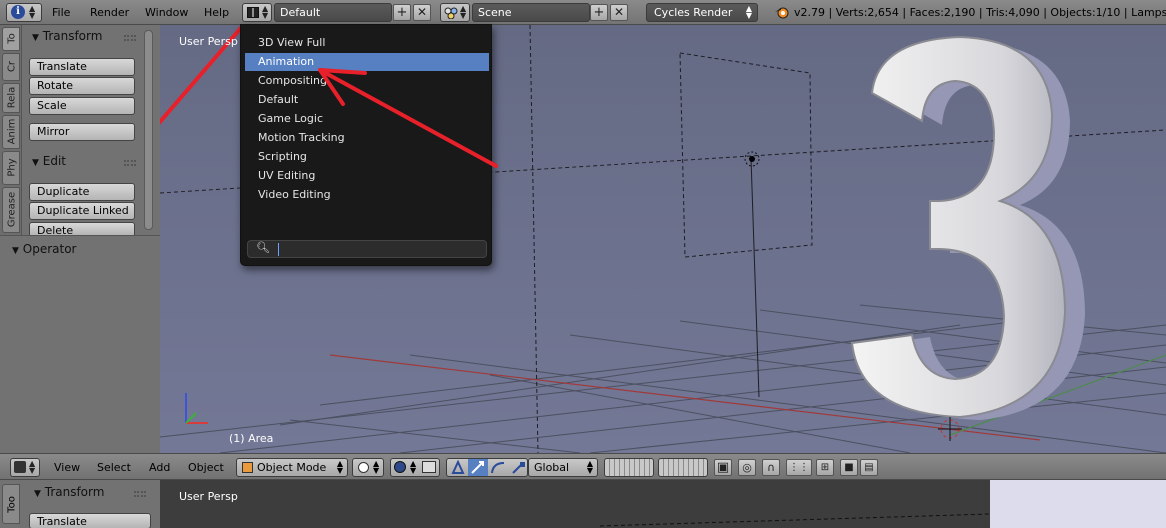  What do you see at coordinates (451, 13) in the screenshot?
I see `scene-icon` at bounding box center [451, 13].